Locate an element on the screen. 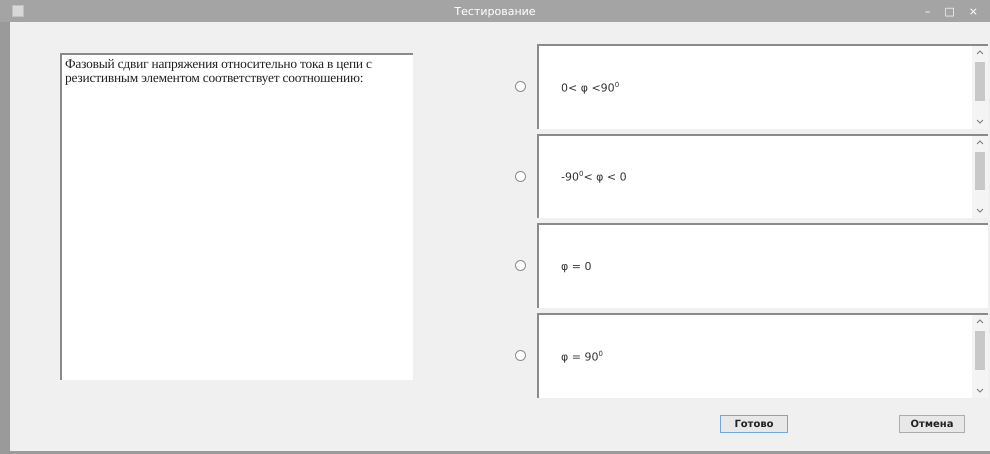  app-icon is located at coordinates (18, 11).